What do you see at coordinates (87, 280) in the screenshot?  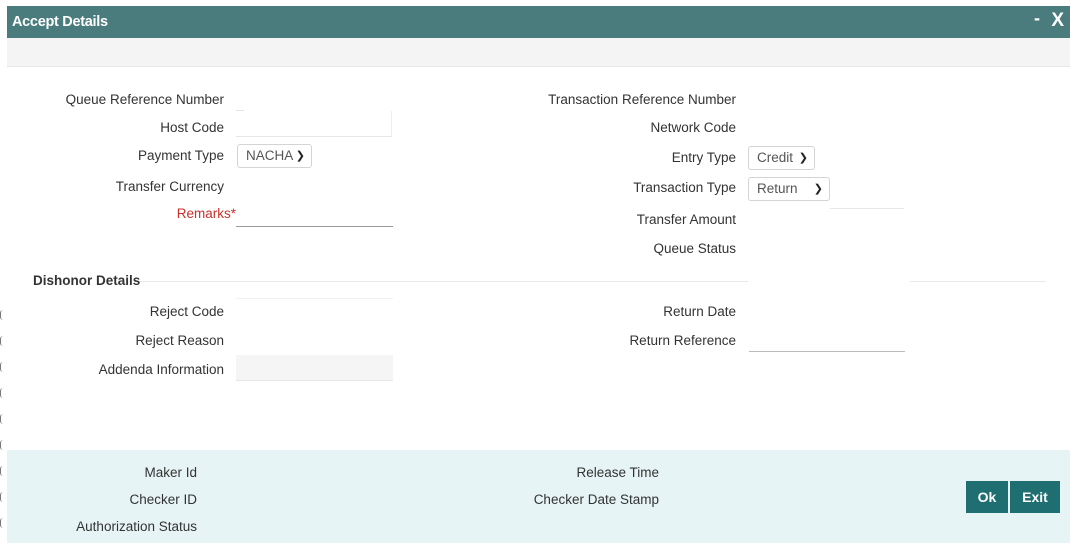 I see `dishonor-details-title: Dishonor Details` at bounding box center [87, 280].